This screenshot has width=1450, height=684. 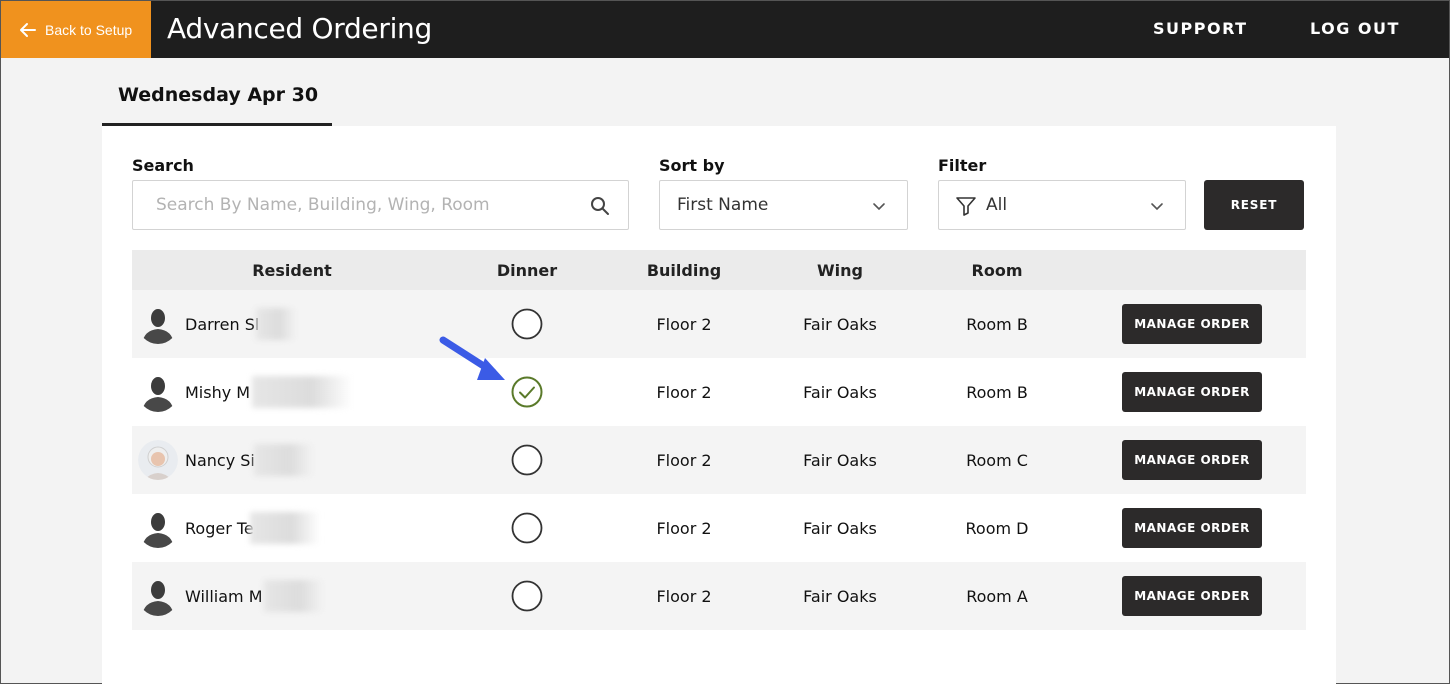 I want to click on header-room: Room, so click(x=997, y=270).